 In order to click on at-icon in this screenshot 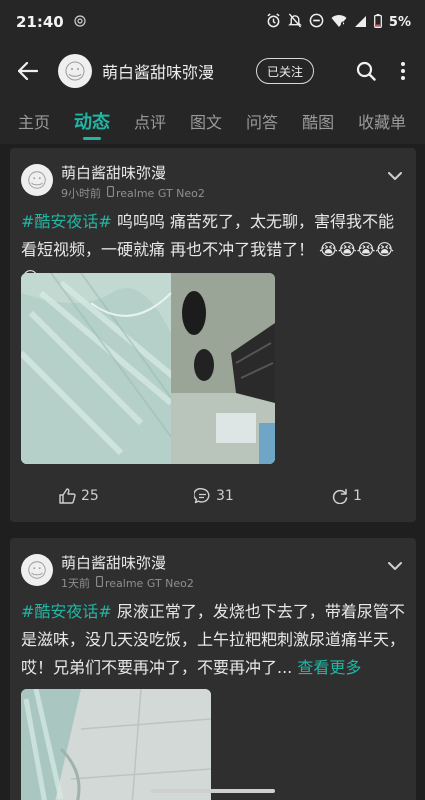, I will do `click(80, 22)`.